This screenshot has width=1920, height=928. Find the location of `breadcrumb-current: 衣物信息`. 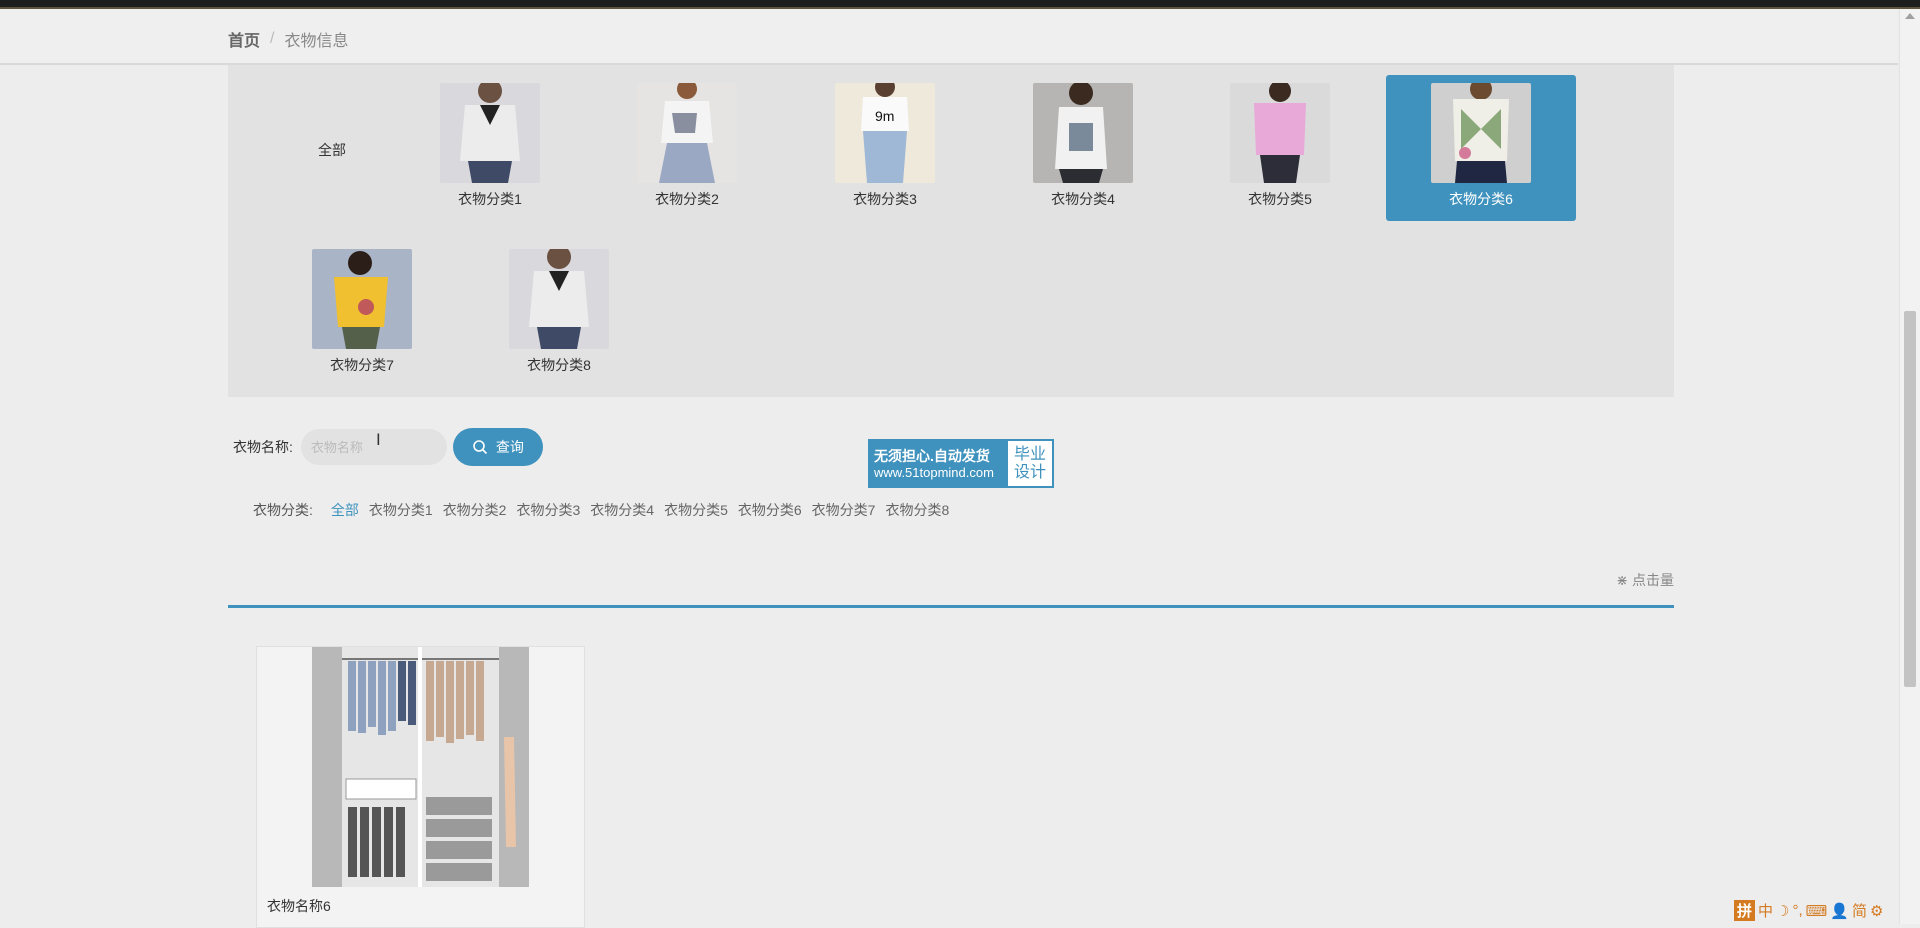

breadcrumb-current: 衣物信息 is located at coordinates (316, 41).